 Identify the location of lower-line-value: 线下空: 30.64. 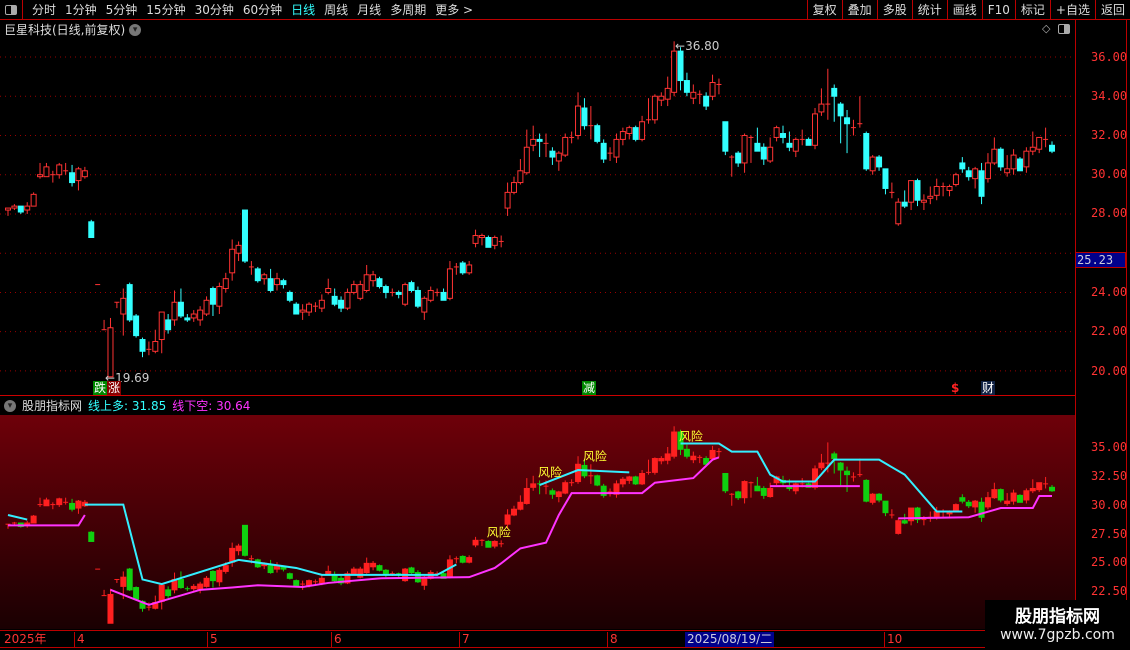
(211, 406).